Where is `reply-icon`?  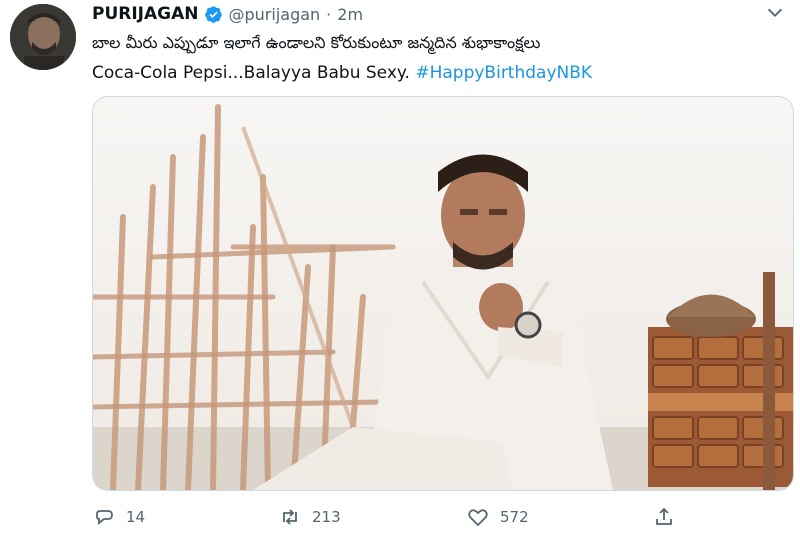
reply-icon is located at coordinates (104, 517).